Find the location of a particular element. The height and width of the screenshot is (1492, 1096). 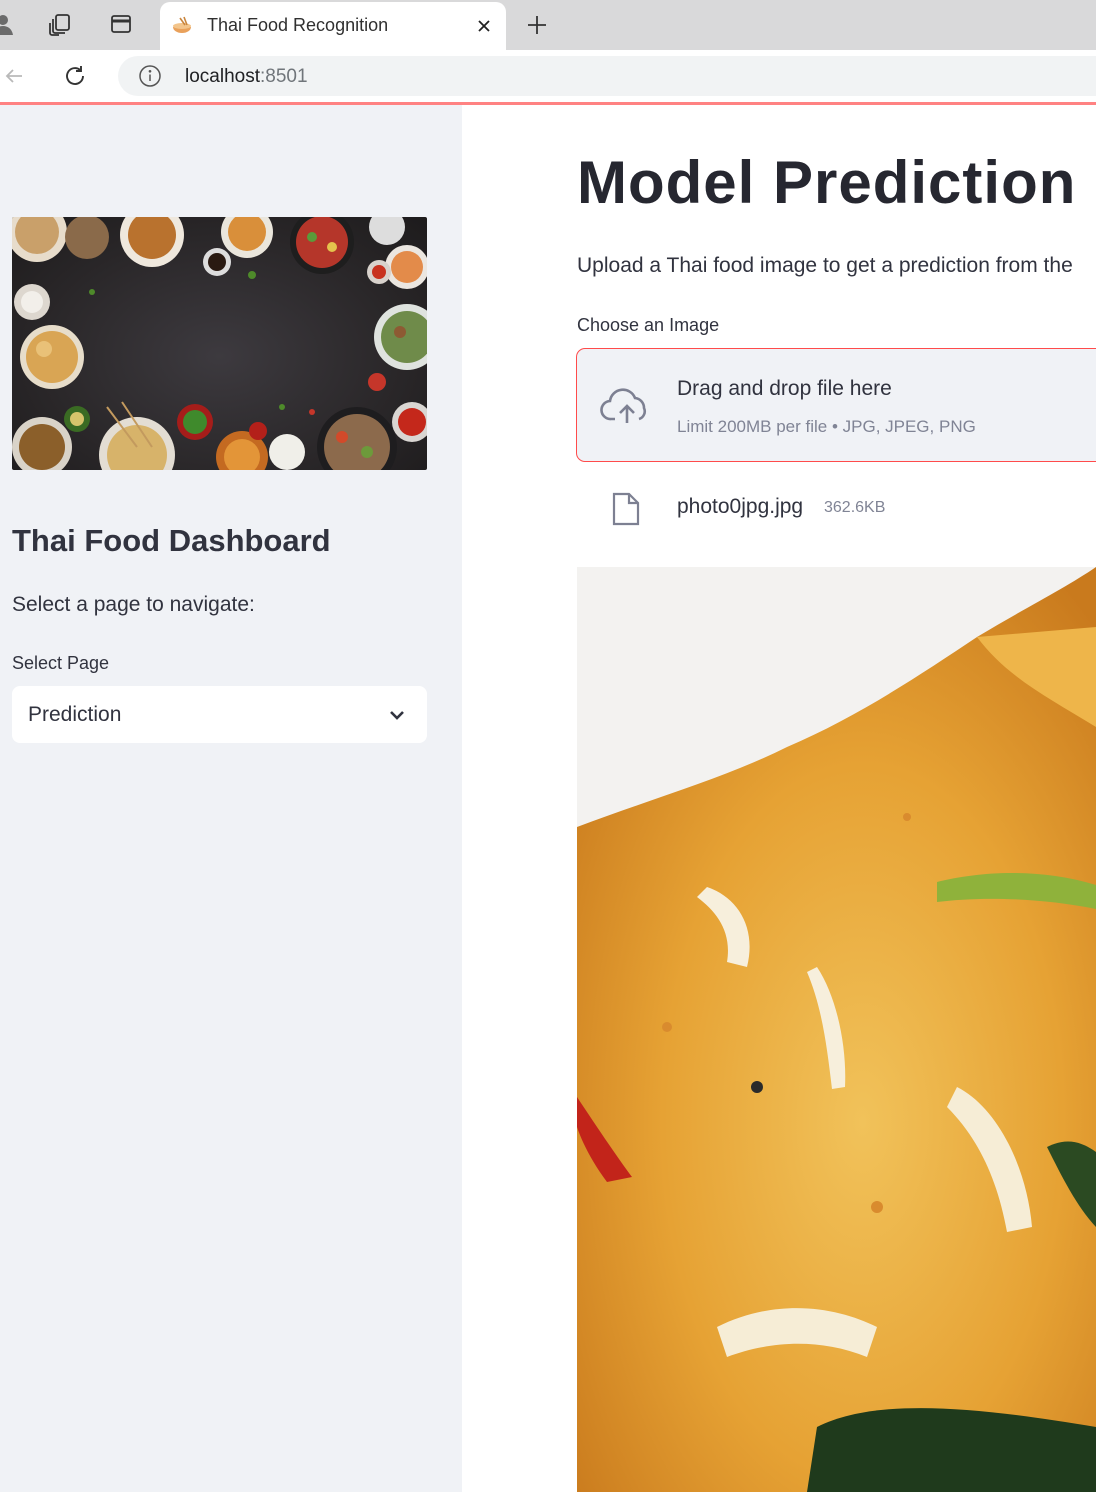

page-select-dropdown: Prediction is located at coordinates (219, 714).